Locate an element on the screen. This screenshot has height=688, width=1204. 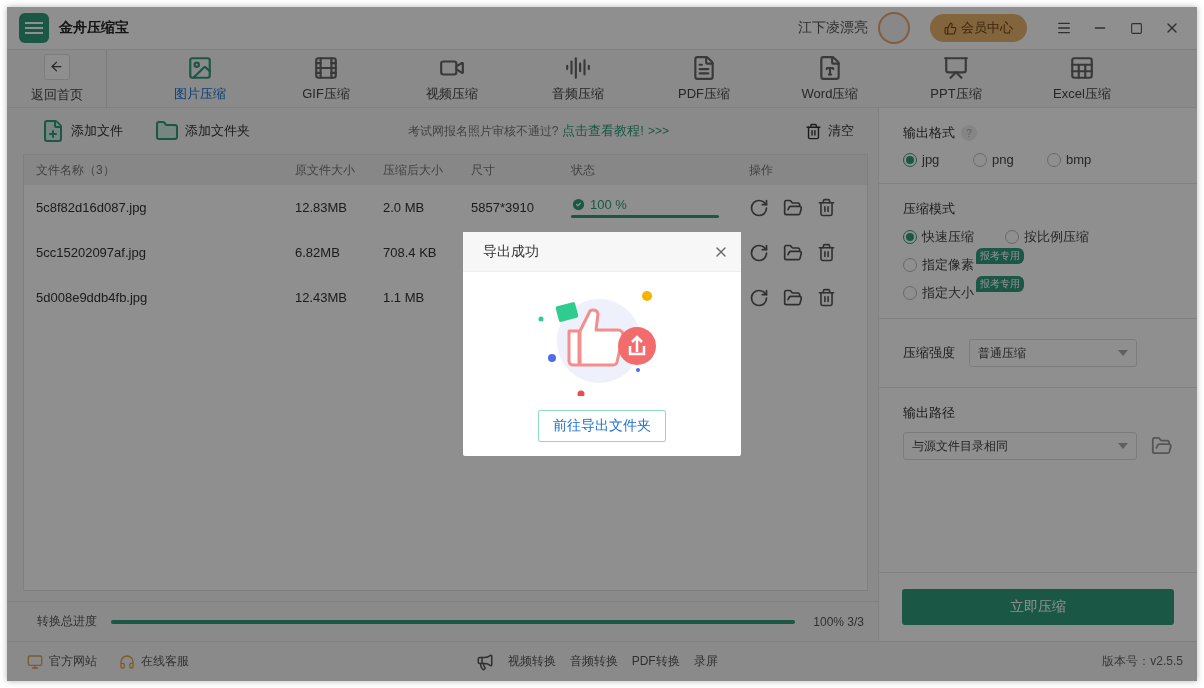
radio-option: 指定像素 is located at coordinates (938, 265).